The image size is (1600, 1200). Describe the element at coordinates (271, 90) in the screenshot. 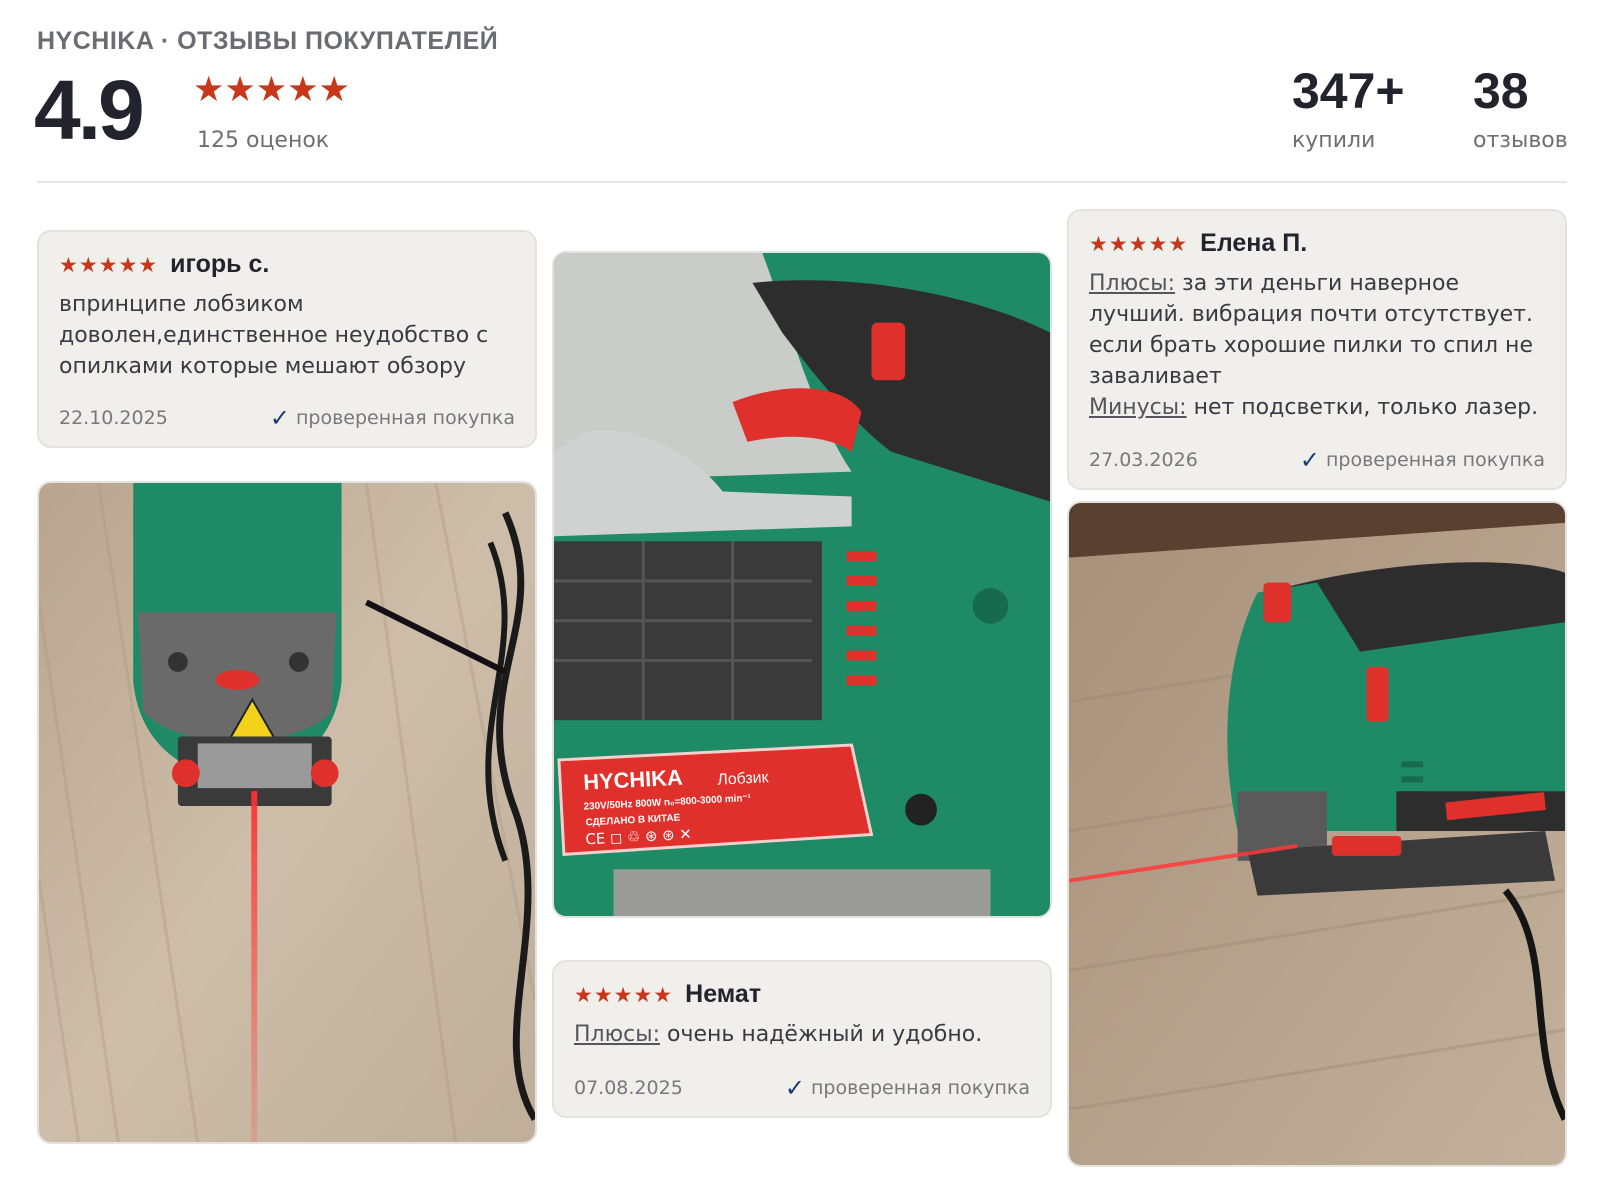

I see `rating-stars-icon: ★★★★★` at that location.